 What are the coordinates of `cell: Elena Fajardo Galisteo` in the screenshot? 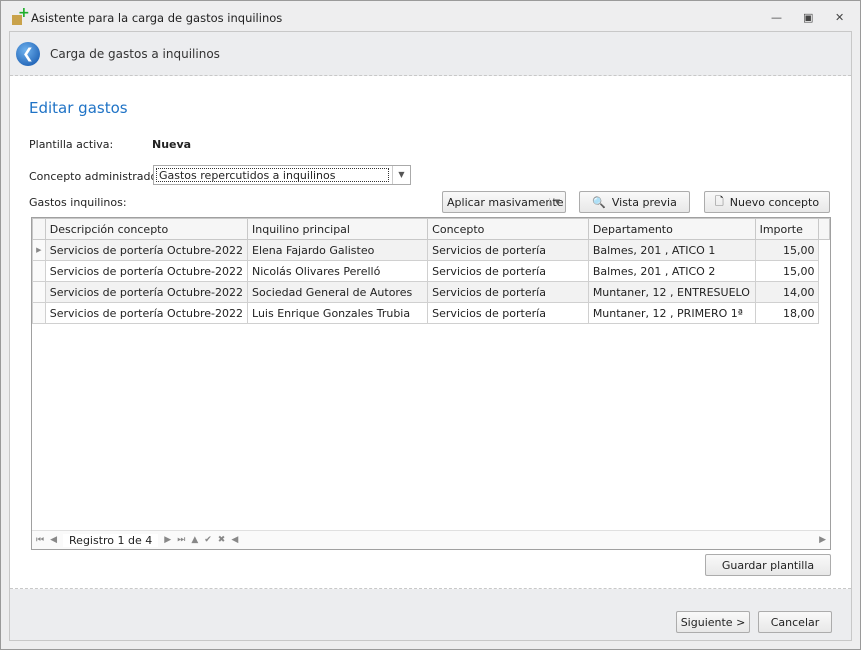 It's located at (338, 250).